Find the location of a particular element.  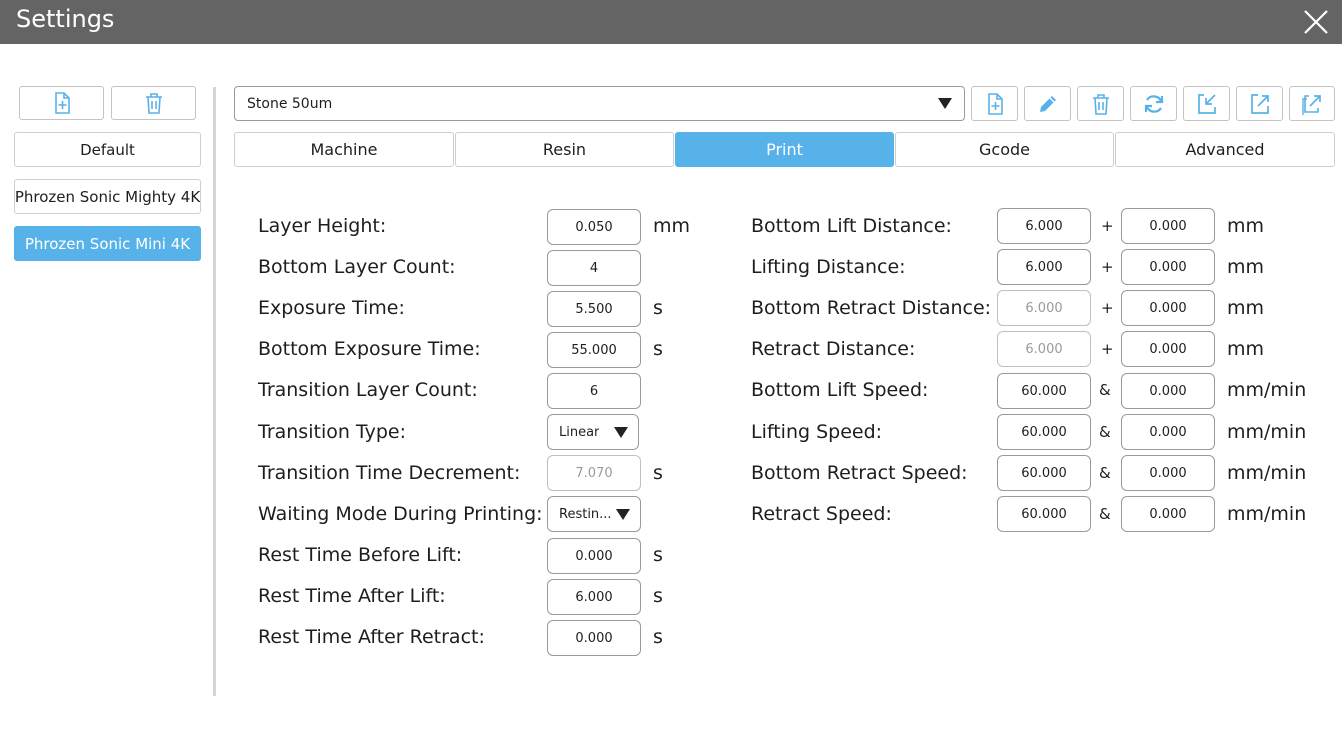

rest-time-after-retract-unit: s is located at coordinates (658, 637).